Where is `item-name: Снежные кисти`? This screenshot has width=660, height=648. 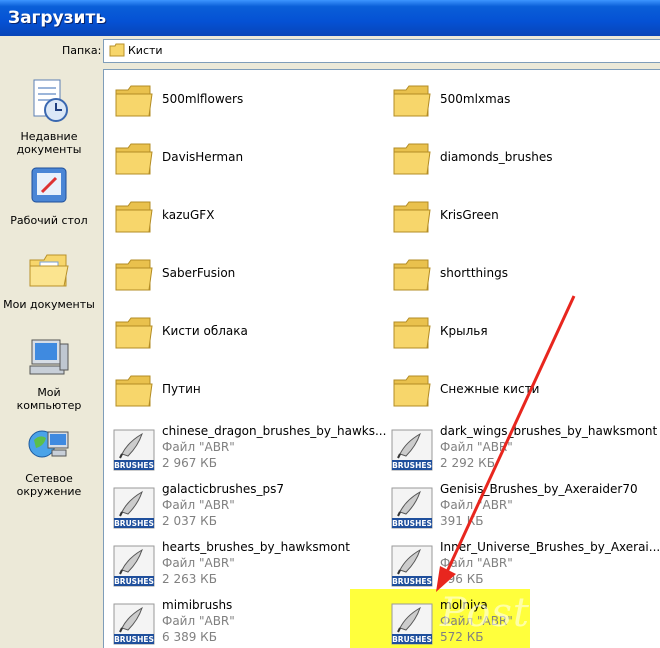
item-name: Снежные кисти is located at coordinates (490, 389).